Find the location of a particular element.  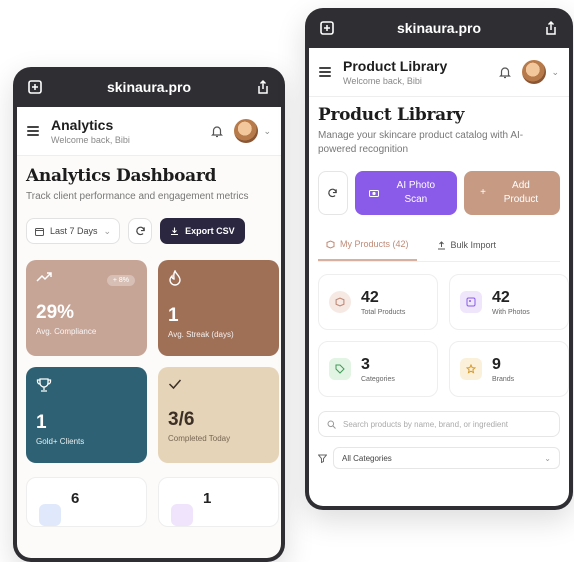

tab-label: Bulk Import is located at coordinates (473, 245).